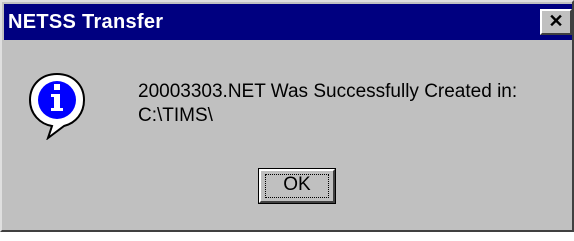 The image size is (574, 241). Describe the element at coordinates (175, 115) in the screenshot. I see `message-line-2: C:\TIMS\` at that location.